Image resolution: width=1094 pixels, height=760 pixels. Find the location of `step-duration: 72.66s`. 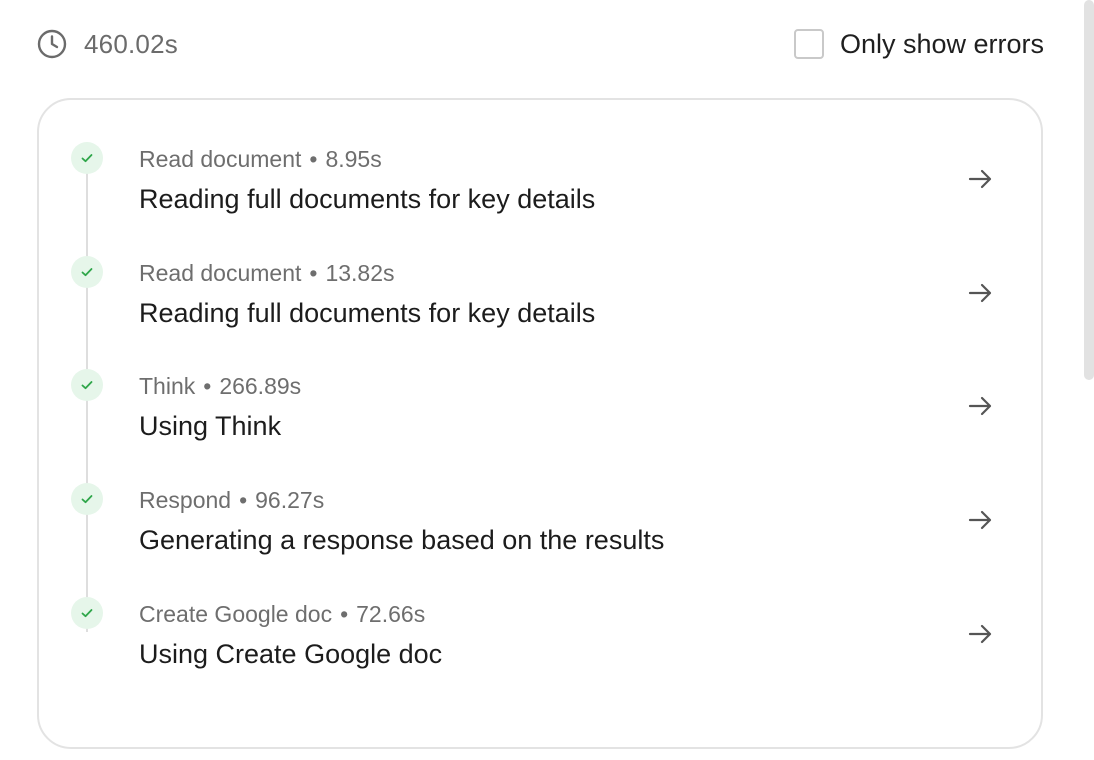

step-duration: 72.66s is located at coordinates (391, 614).